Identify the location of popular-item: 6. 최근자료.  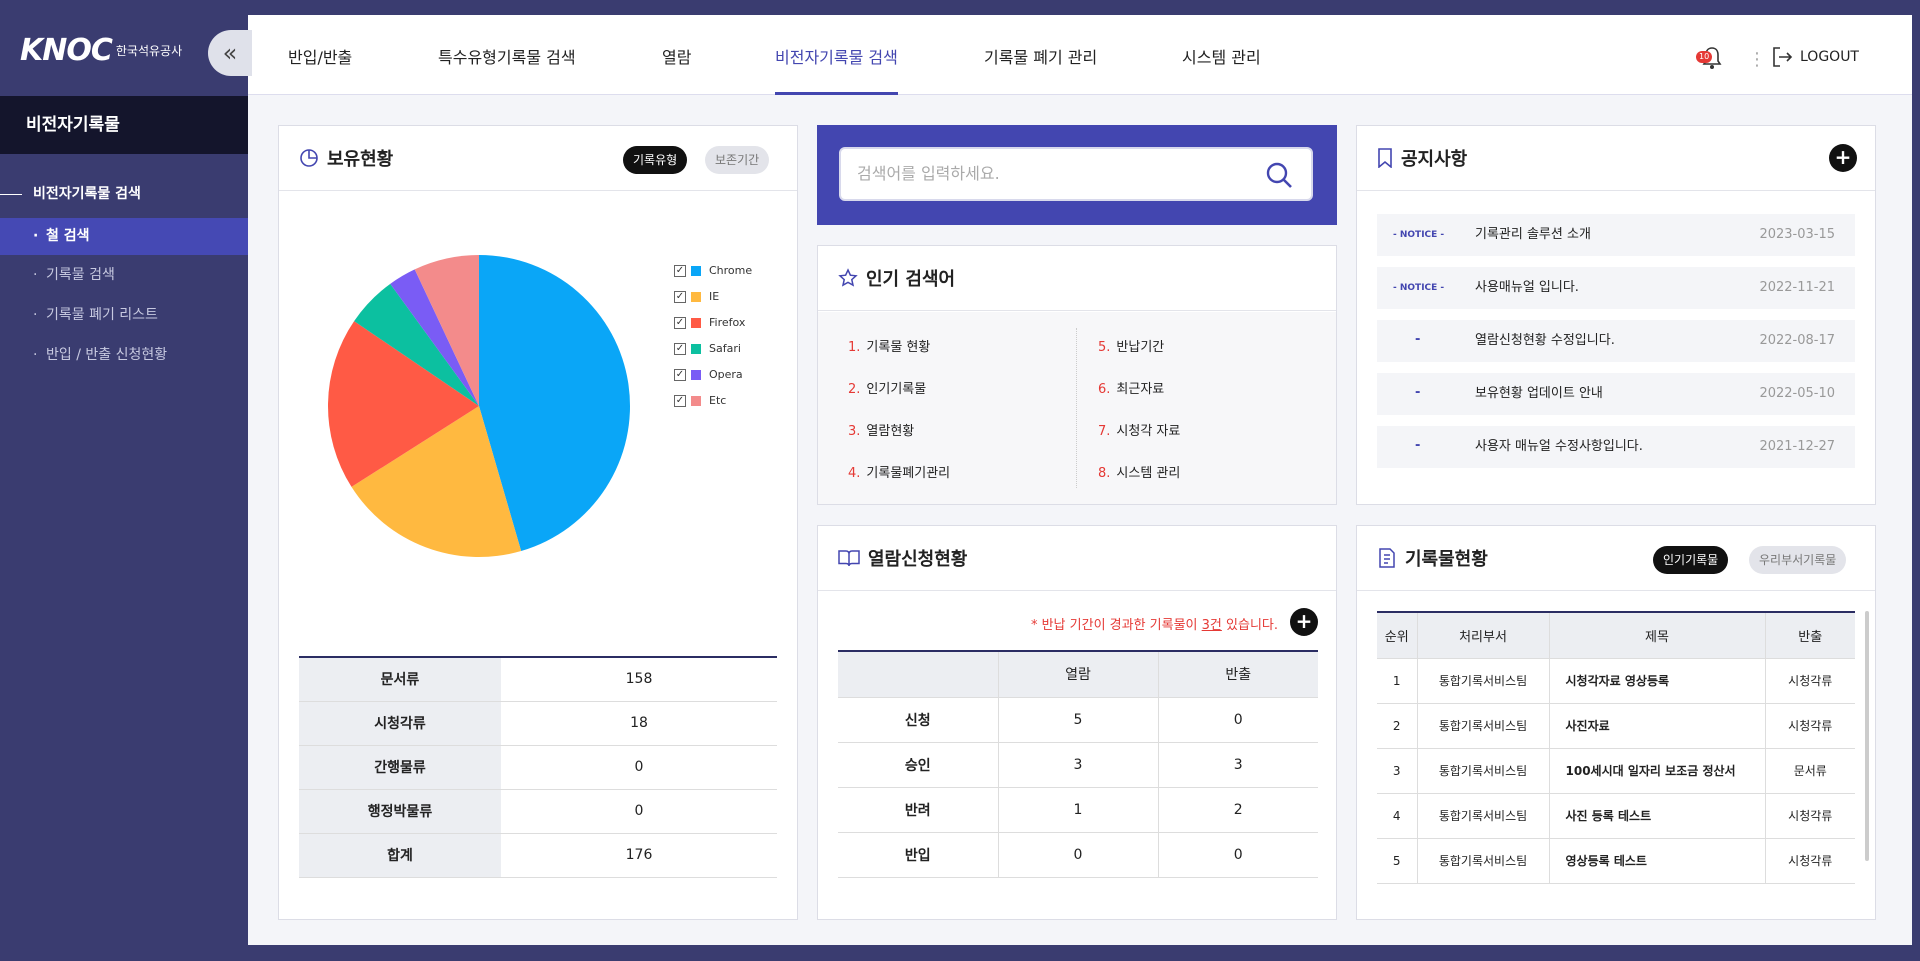
(1131, 387).